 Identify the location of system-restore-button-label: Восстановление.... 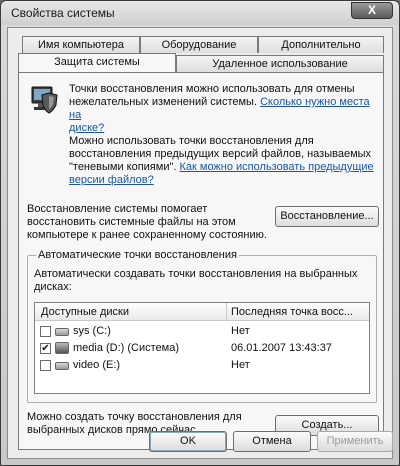
(327, 216).